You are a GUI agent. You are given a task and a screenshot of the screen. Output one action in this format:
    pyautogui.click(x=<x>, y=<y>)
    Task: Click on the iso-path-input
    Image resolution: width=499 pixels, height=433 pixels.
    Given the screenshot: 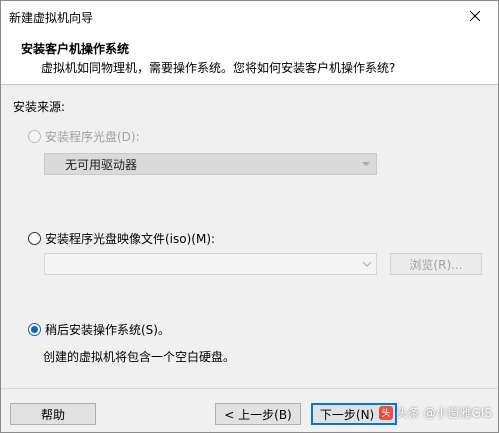 What is the action you would take?
    pyautogui.click(x=210, y=264)
    